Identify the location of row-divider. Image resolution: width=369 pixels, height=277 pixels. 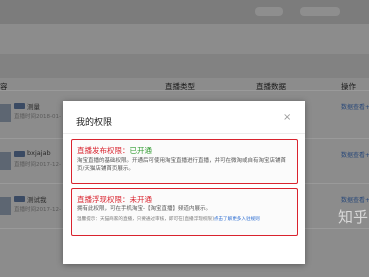
(184, 90).